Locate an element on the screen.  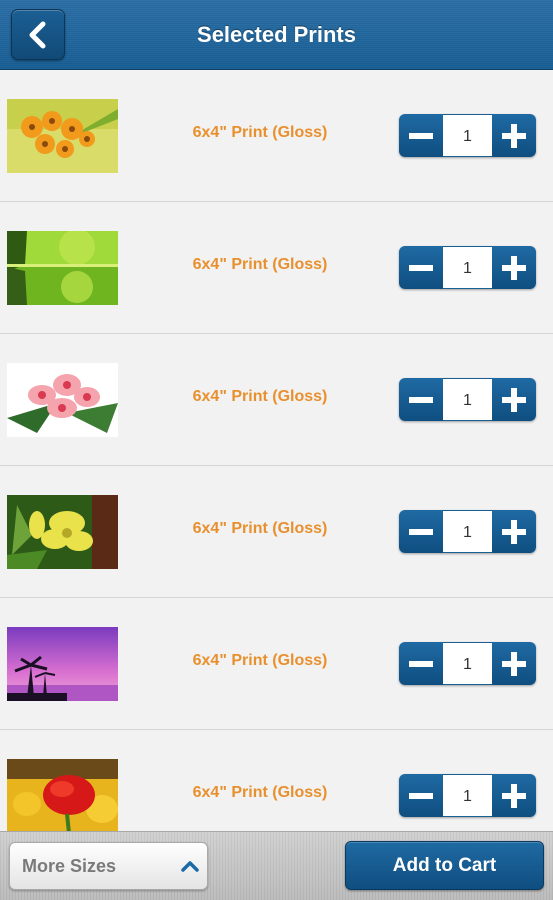
back-button is located at coordinates (38, 34).